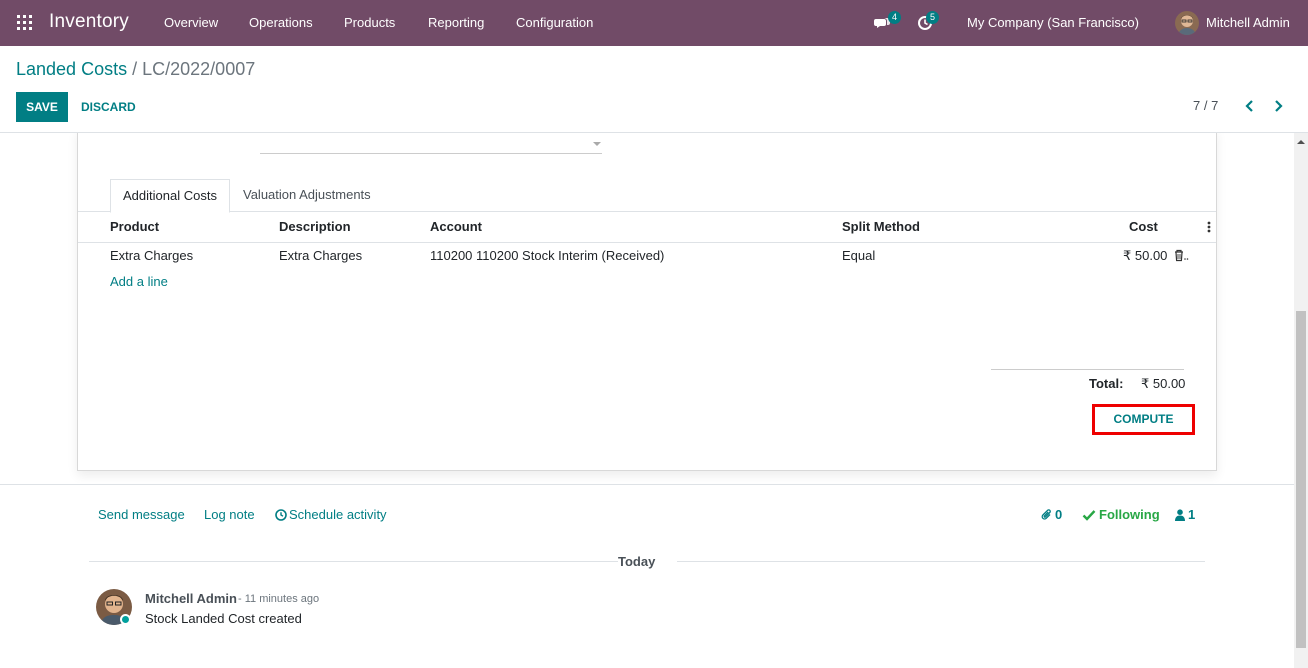 This screenshot has width=1308, height=668. What do you see at coordinates (338, 514) in the screenshot?
I see `schedule-activity-button: Schedule activity` at bounding box center [338, 514].